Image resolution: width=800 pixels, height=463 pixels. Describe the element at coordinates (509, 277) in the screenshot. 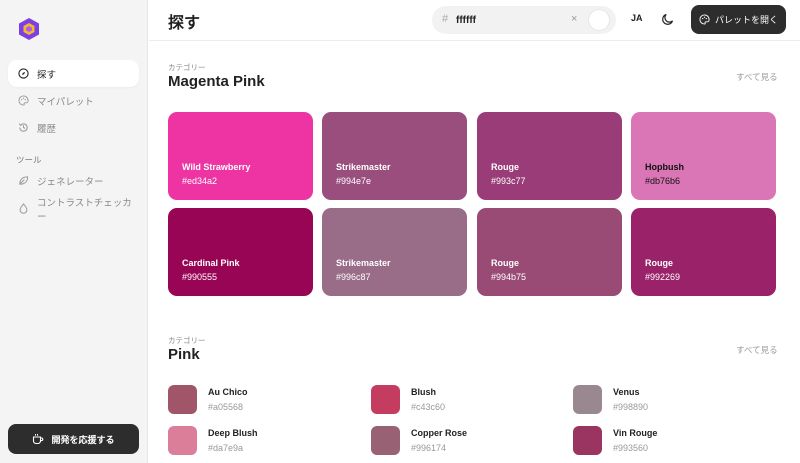

I see `card-color-hex: #994b75` at that location.